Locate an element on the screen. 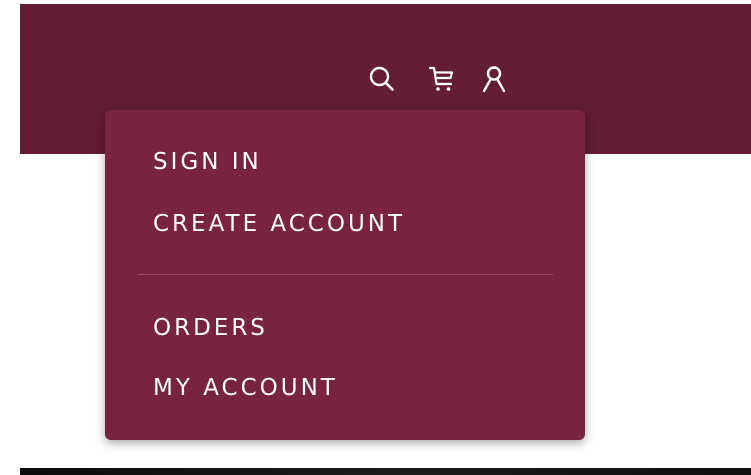  search-icon is located at coordinates (381, 78).